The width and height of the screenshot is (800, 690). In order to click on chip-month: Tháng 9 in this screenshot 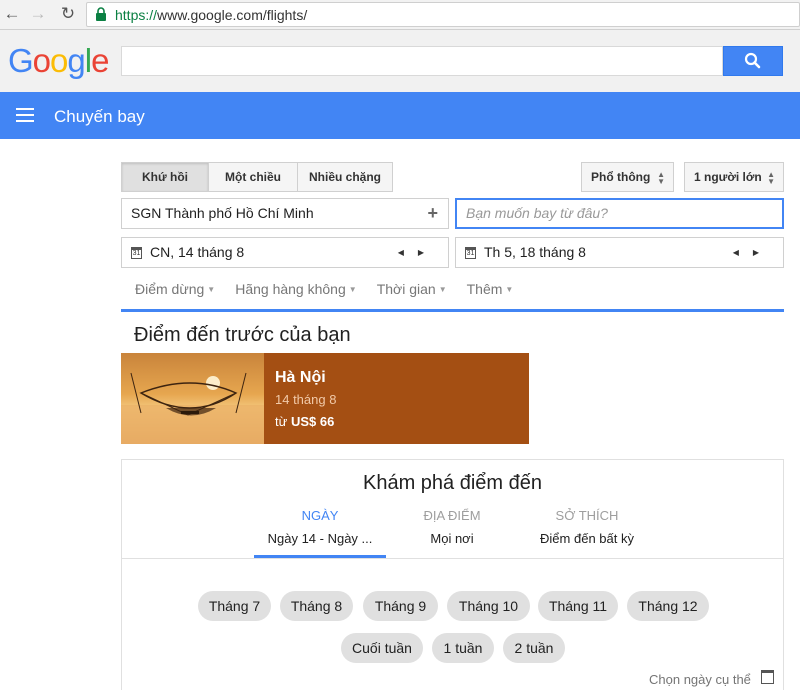, I will do `click(400, 606)`.